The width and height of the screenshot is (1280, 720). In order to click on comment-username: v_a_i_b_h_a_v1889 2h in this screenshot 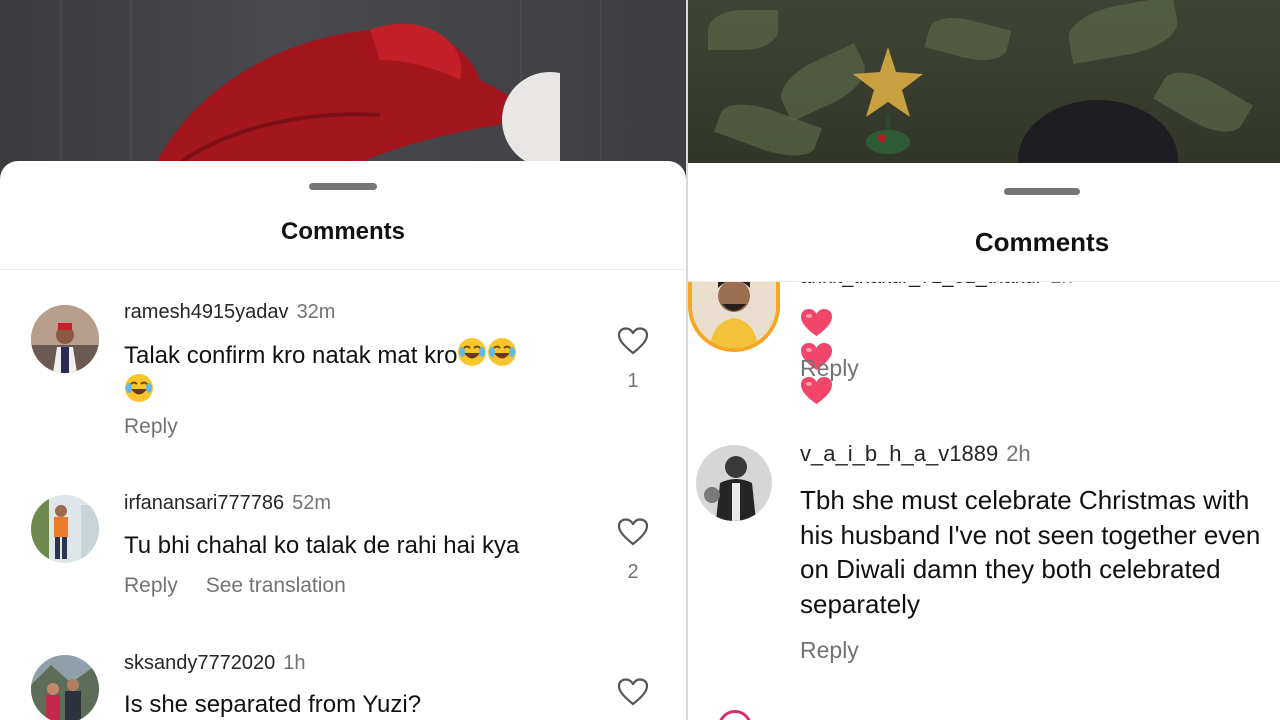, I will do `click(915, 454)`.